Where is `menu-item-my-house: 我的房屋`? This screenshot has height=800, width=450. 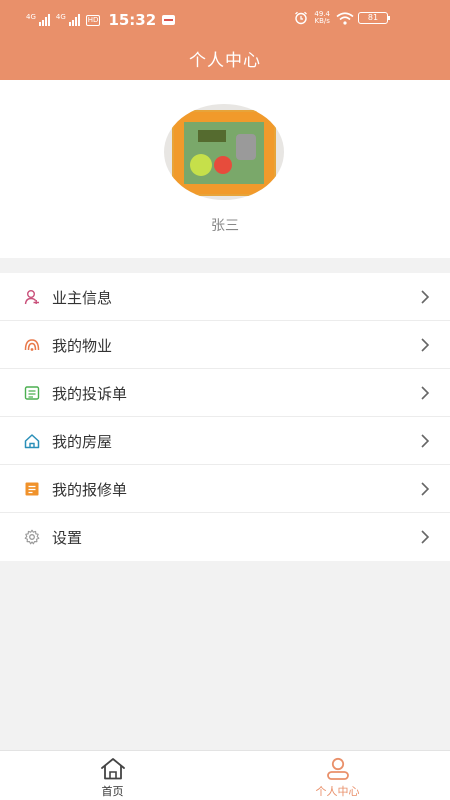
menu-item-my-house: 我的房屋 is located at coordinates (225, 441).